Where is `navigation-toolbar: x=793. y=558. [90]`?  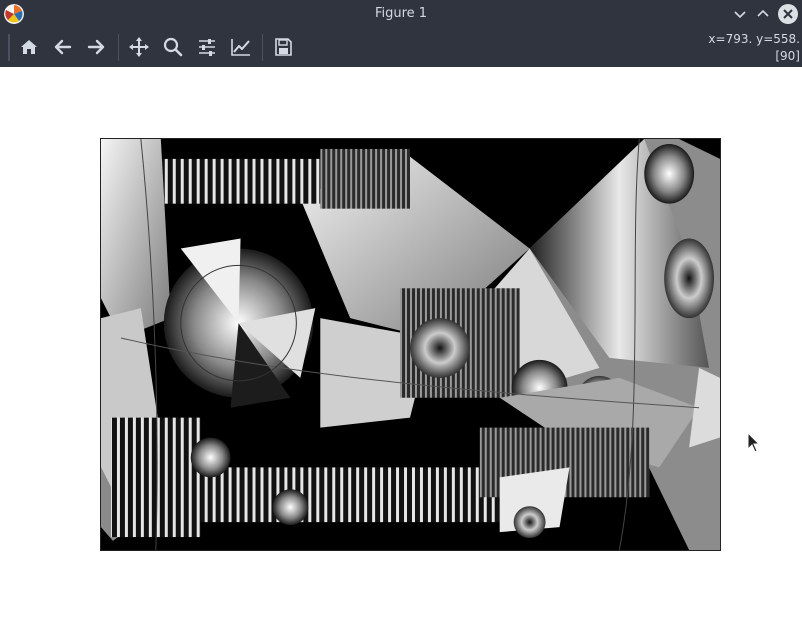
navigation-toolbar: x=793. y=558. [90] is located at coordinates (401, 47).